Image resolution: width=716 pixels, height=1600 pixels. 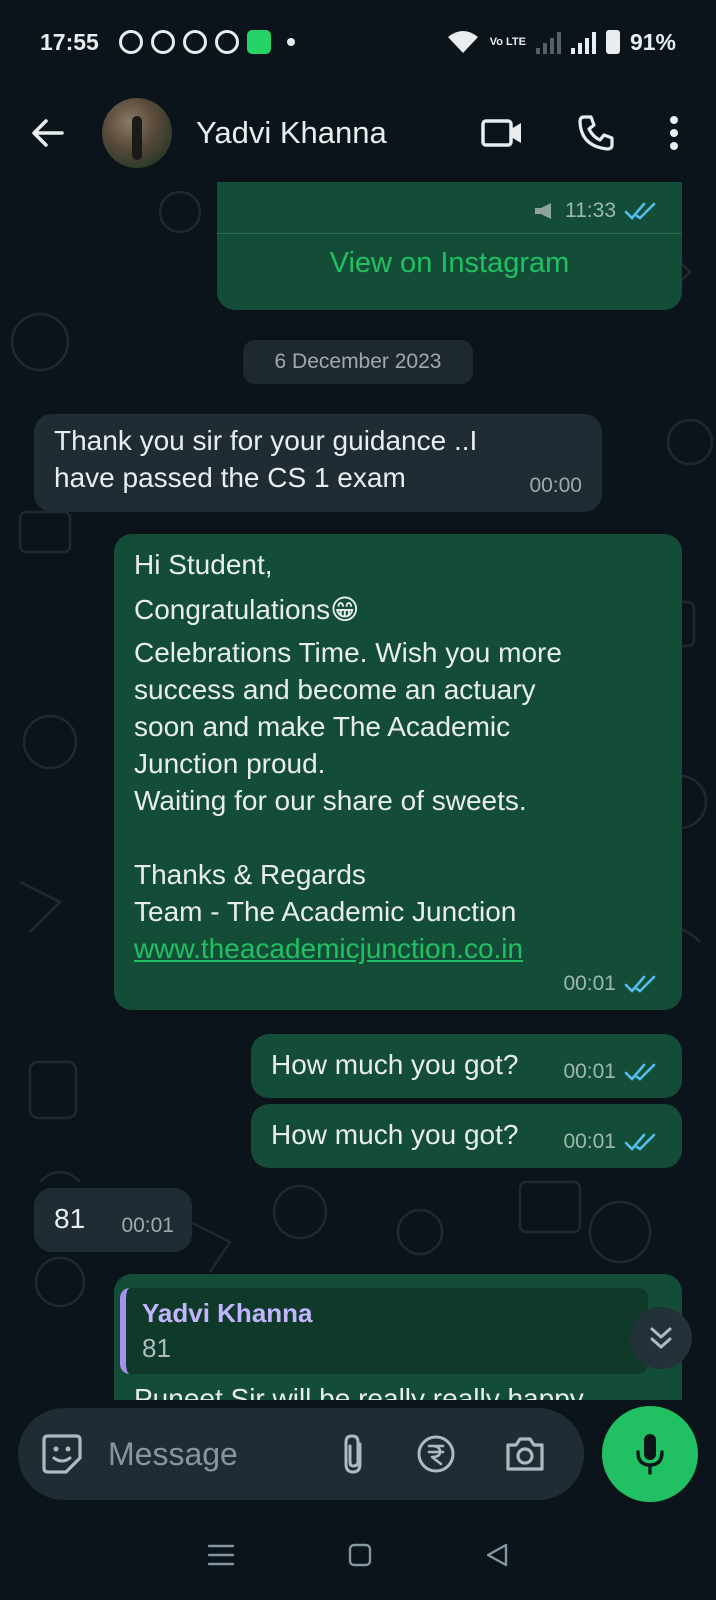 I want to click on incoming-message: 81 00:01, so click(x=113, y=1220).